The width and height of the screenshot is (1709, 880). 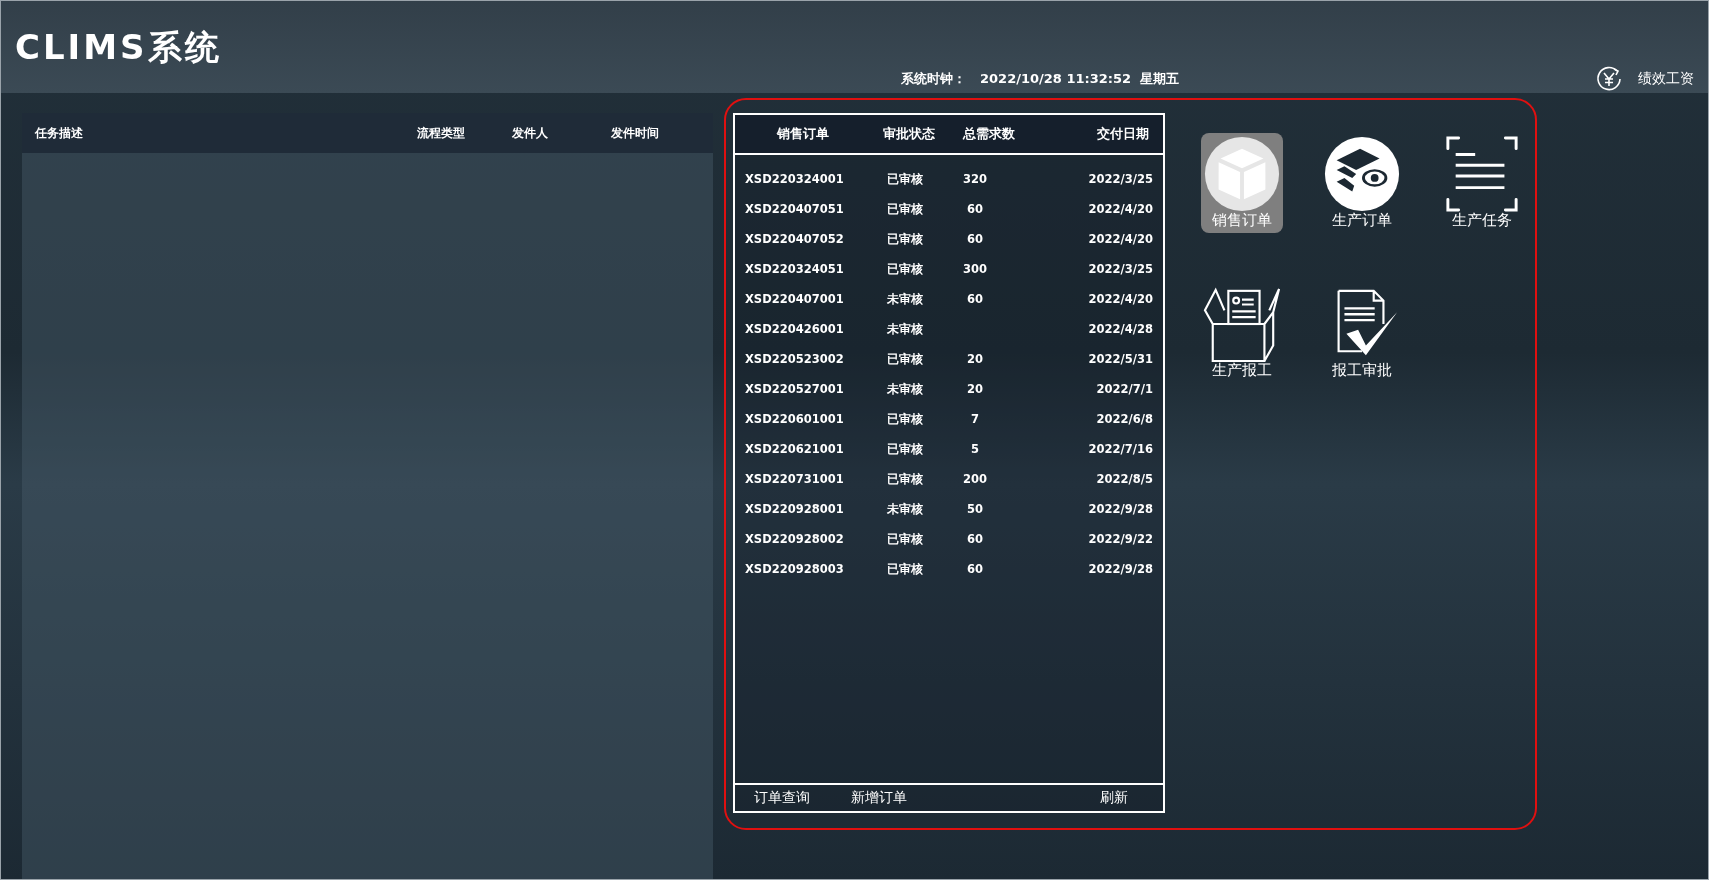 What do you see at coordinates (795, 299) in the screenshot?
I see `table-cell-text: XSD220407001` at bounding box center [795, 299].